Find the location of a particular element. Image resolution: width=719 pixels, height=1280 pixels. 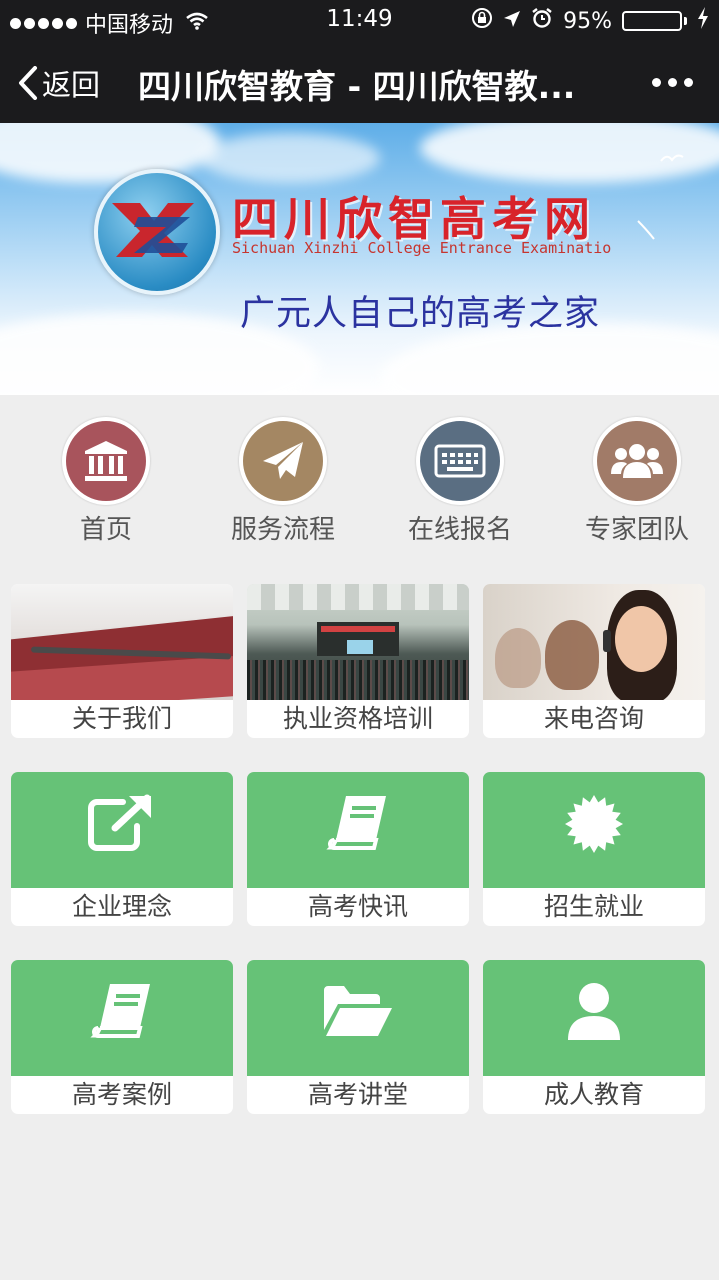

certificate-icon is located at coordinates (594, 824).